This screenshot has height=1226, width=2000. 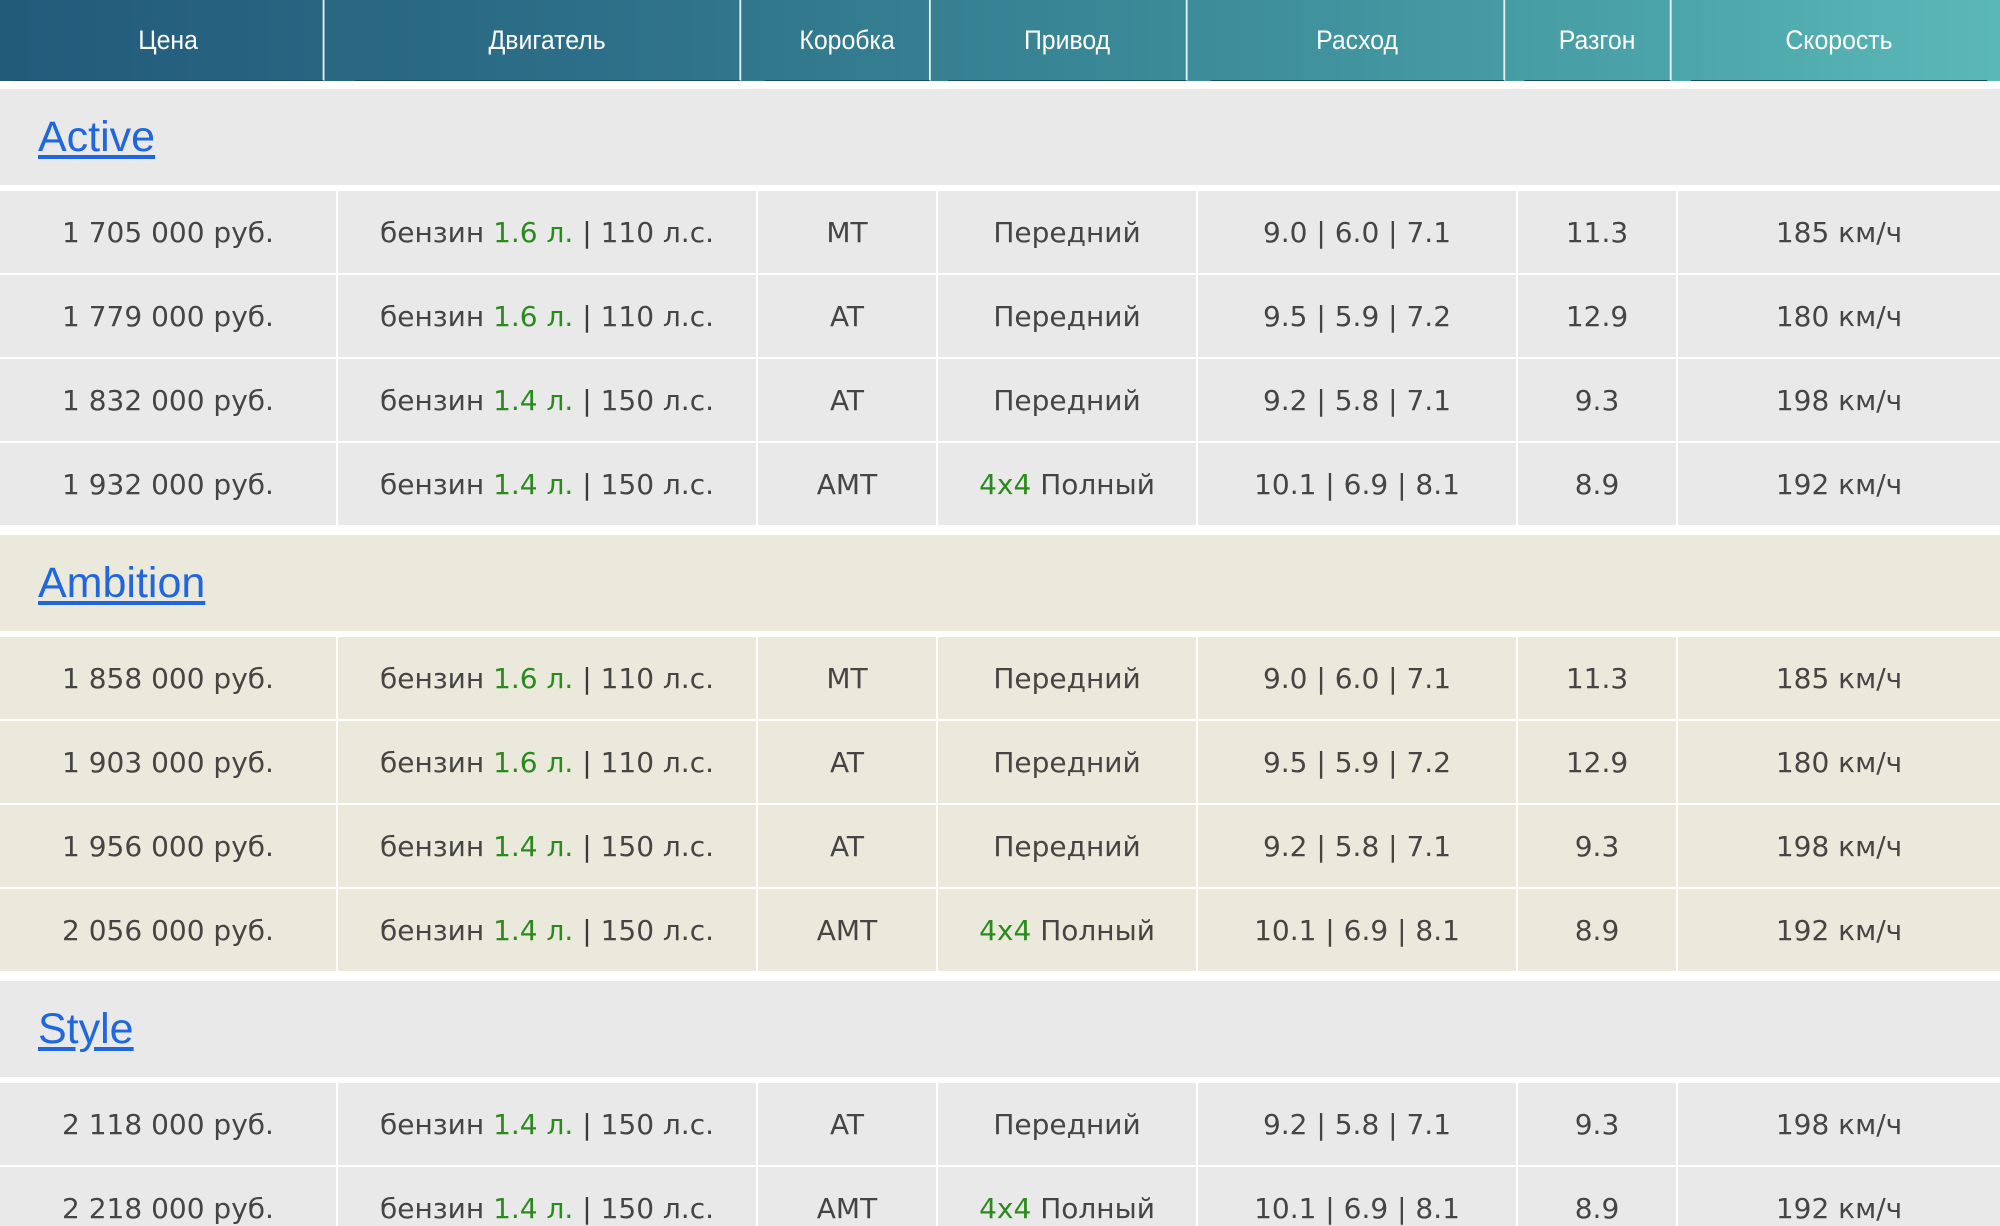 What do you see at coordinates (548, 40) in the screenshot?
I see `column-header-engine: Двигатель` at bounding box center [548, 40].